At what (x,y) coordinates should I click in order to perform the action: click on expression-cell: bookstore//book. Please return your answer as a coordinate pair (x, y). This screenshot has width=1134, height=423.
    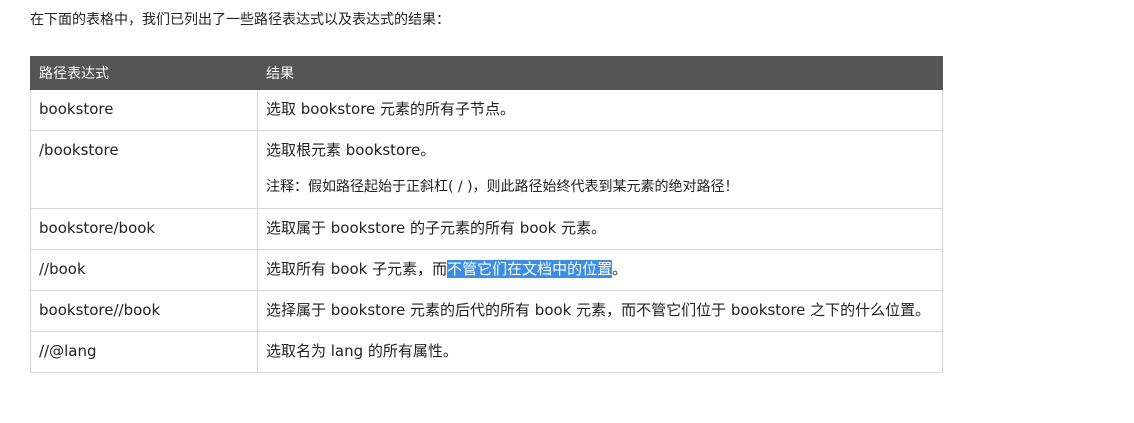
    Looking at the image, I should click on (144, 311).